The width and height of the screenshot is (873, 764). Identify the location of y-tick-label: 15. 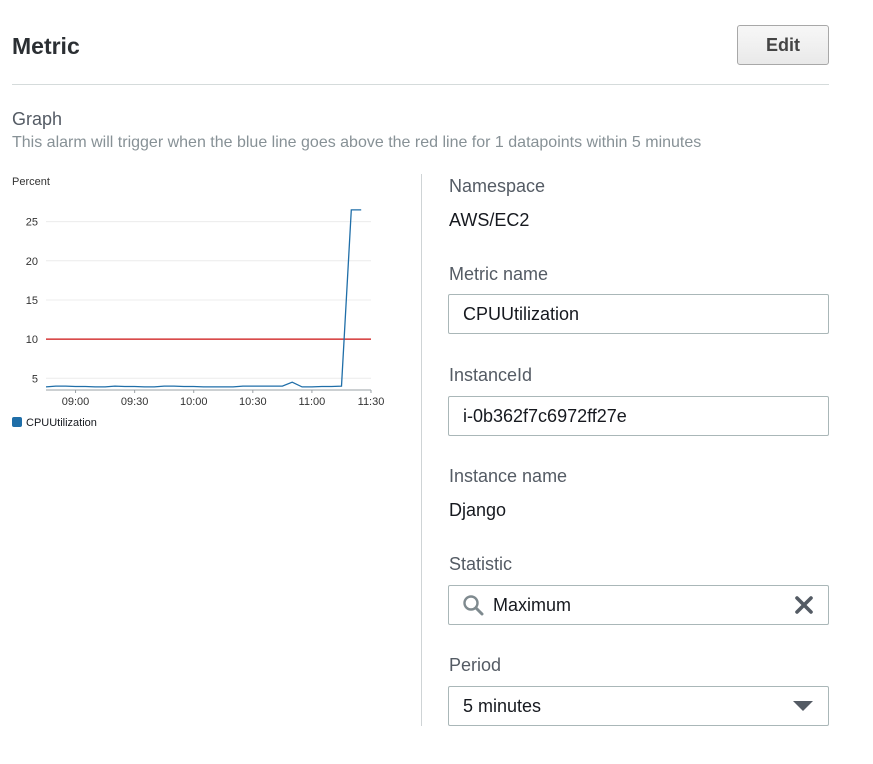
(32, 301).